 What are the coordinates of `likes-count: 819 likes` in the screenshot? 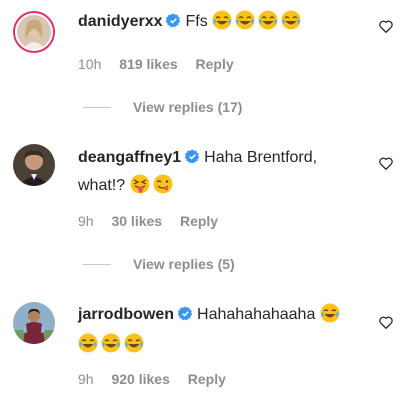 It's located at (148, 64).